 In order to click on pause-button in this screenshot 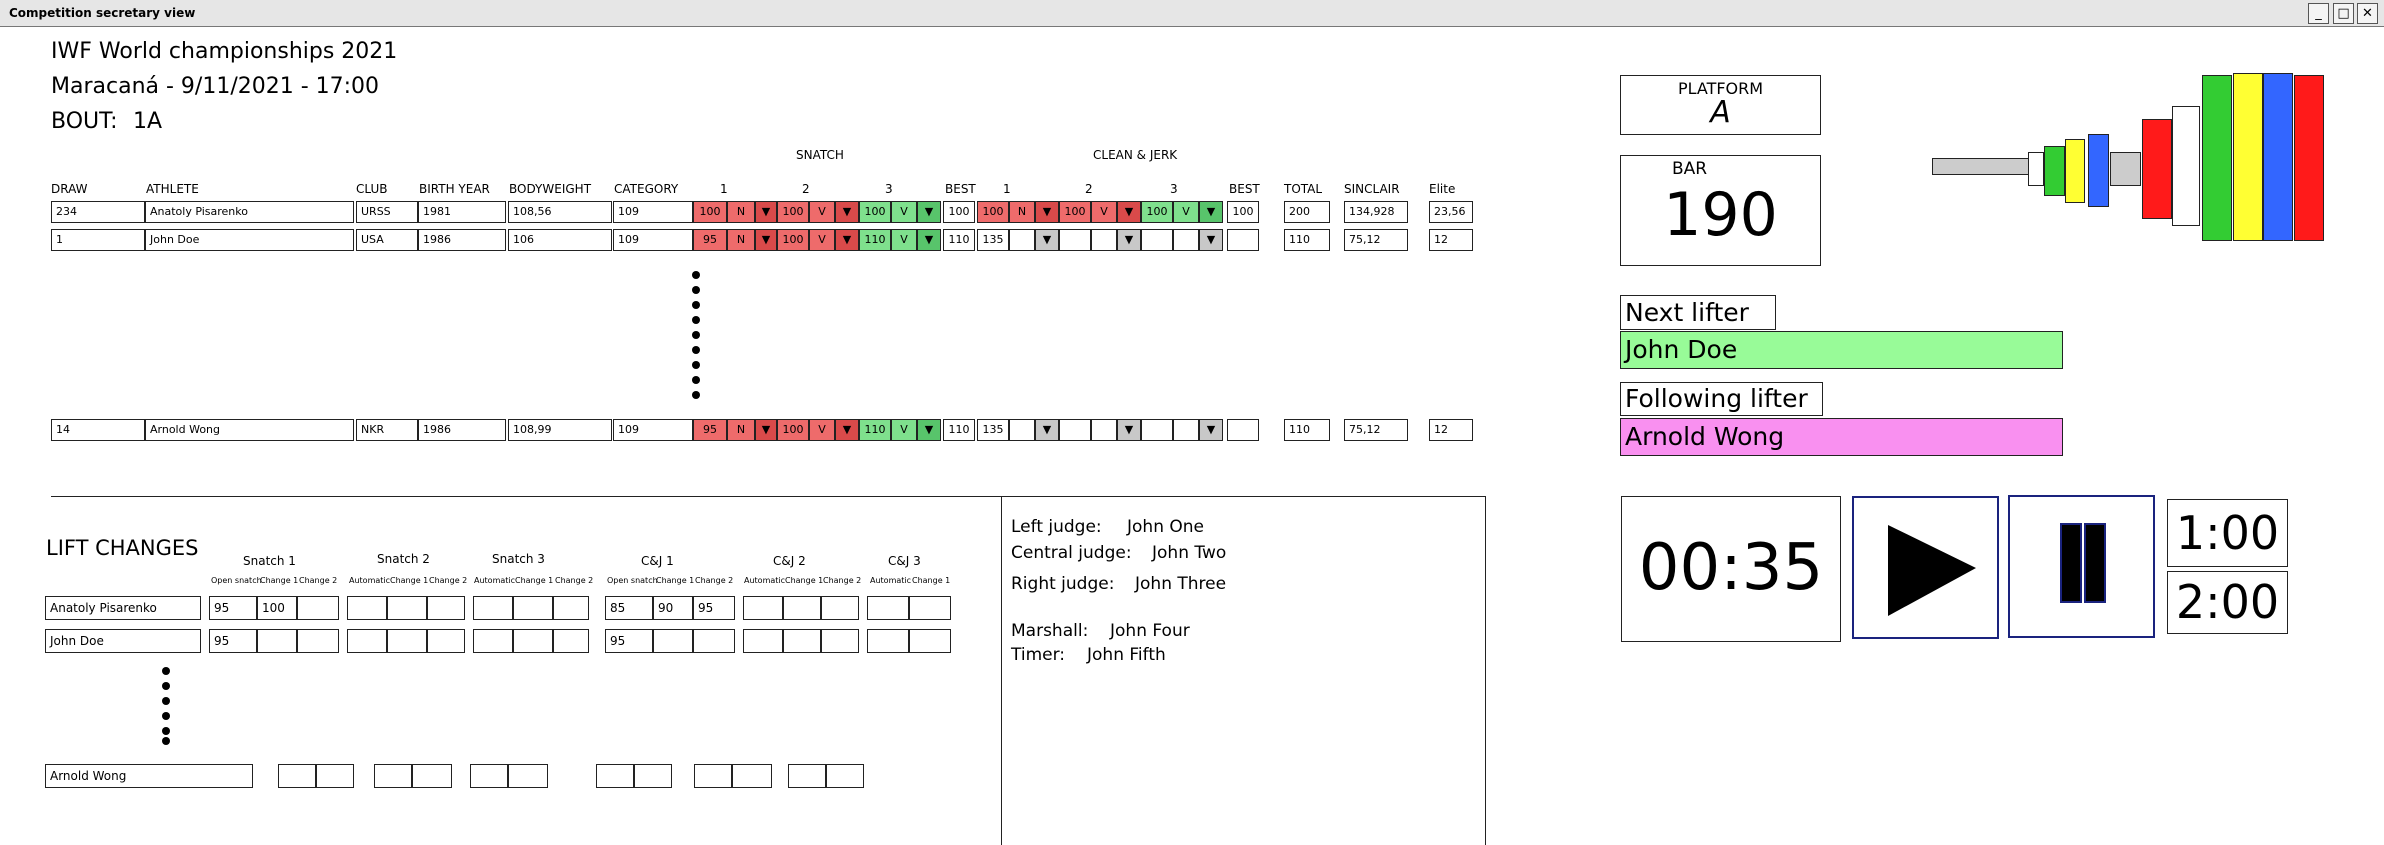, I will do `click(2081, 566)`.